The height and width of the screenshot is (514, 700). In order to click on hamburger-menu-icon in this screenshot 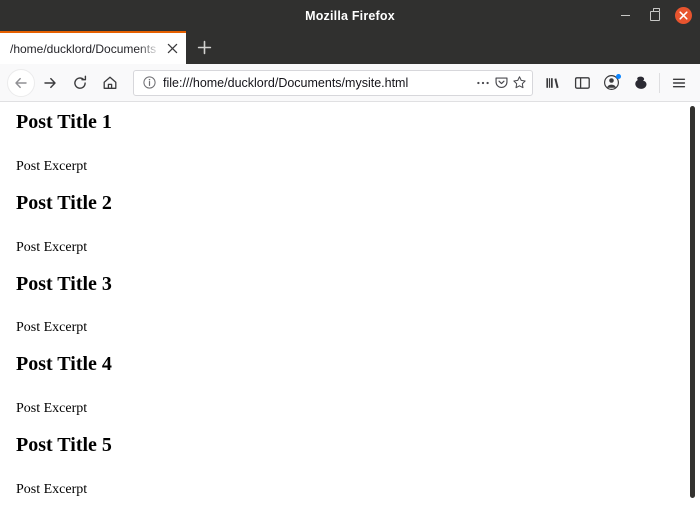, I will do `click(678, 82)`.